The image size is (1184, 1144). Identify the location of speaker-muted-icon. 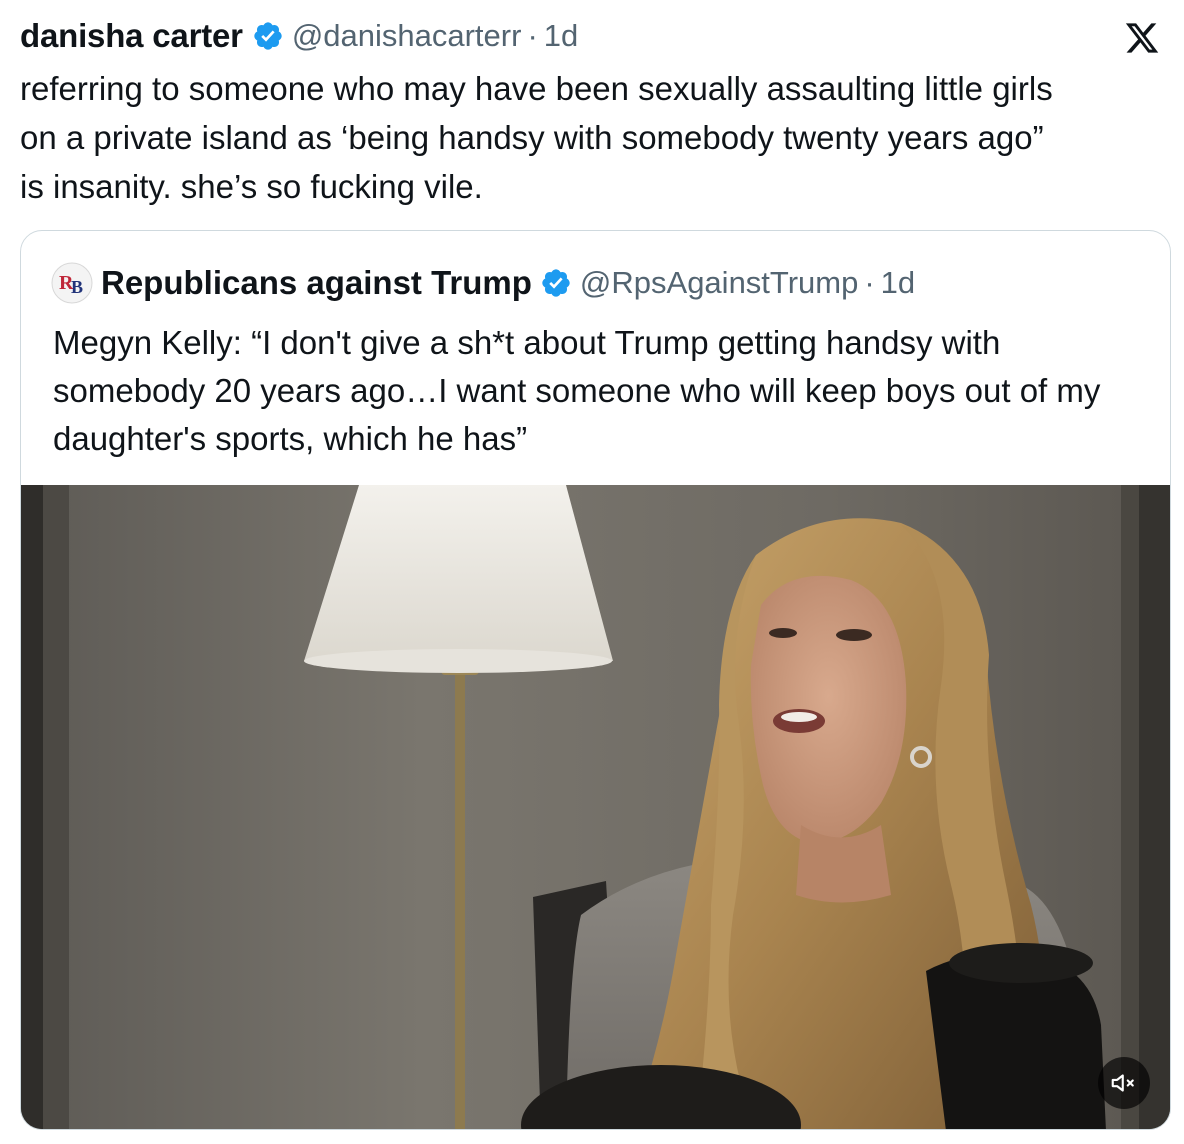
(1122, 1083).